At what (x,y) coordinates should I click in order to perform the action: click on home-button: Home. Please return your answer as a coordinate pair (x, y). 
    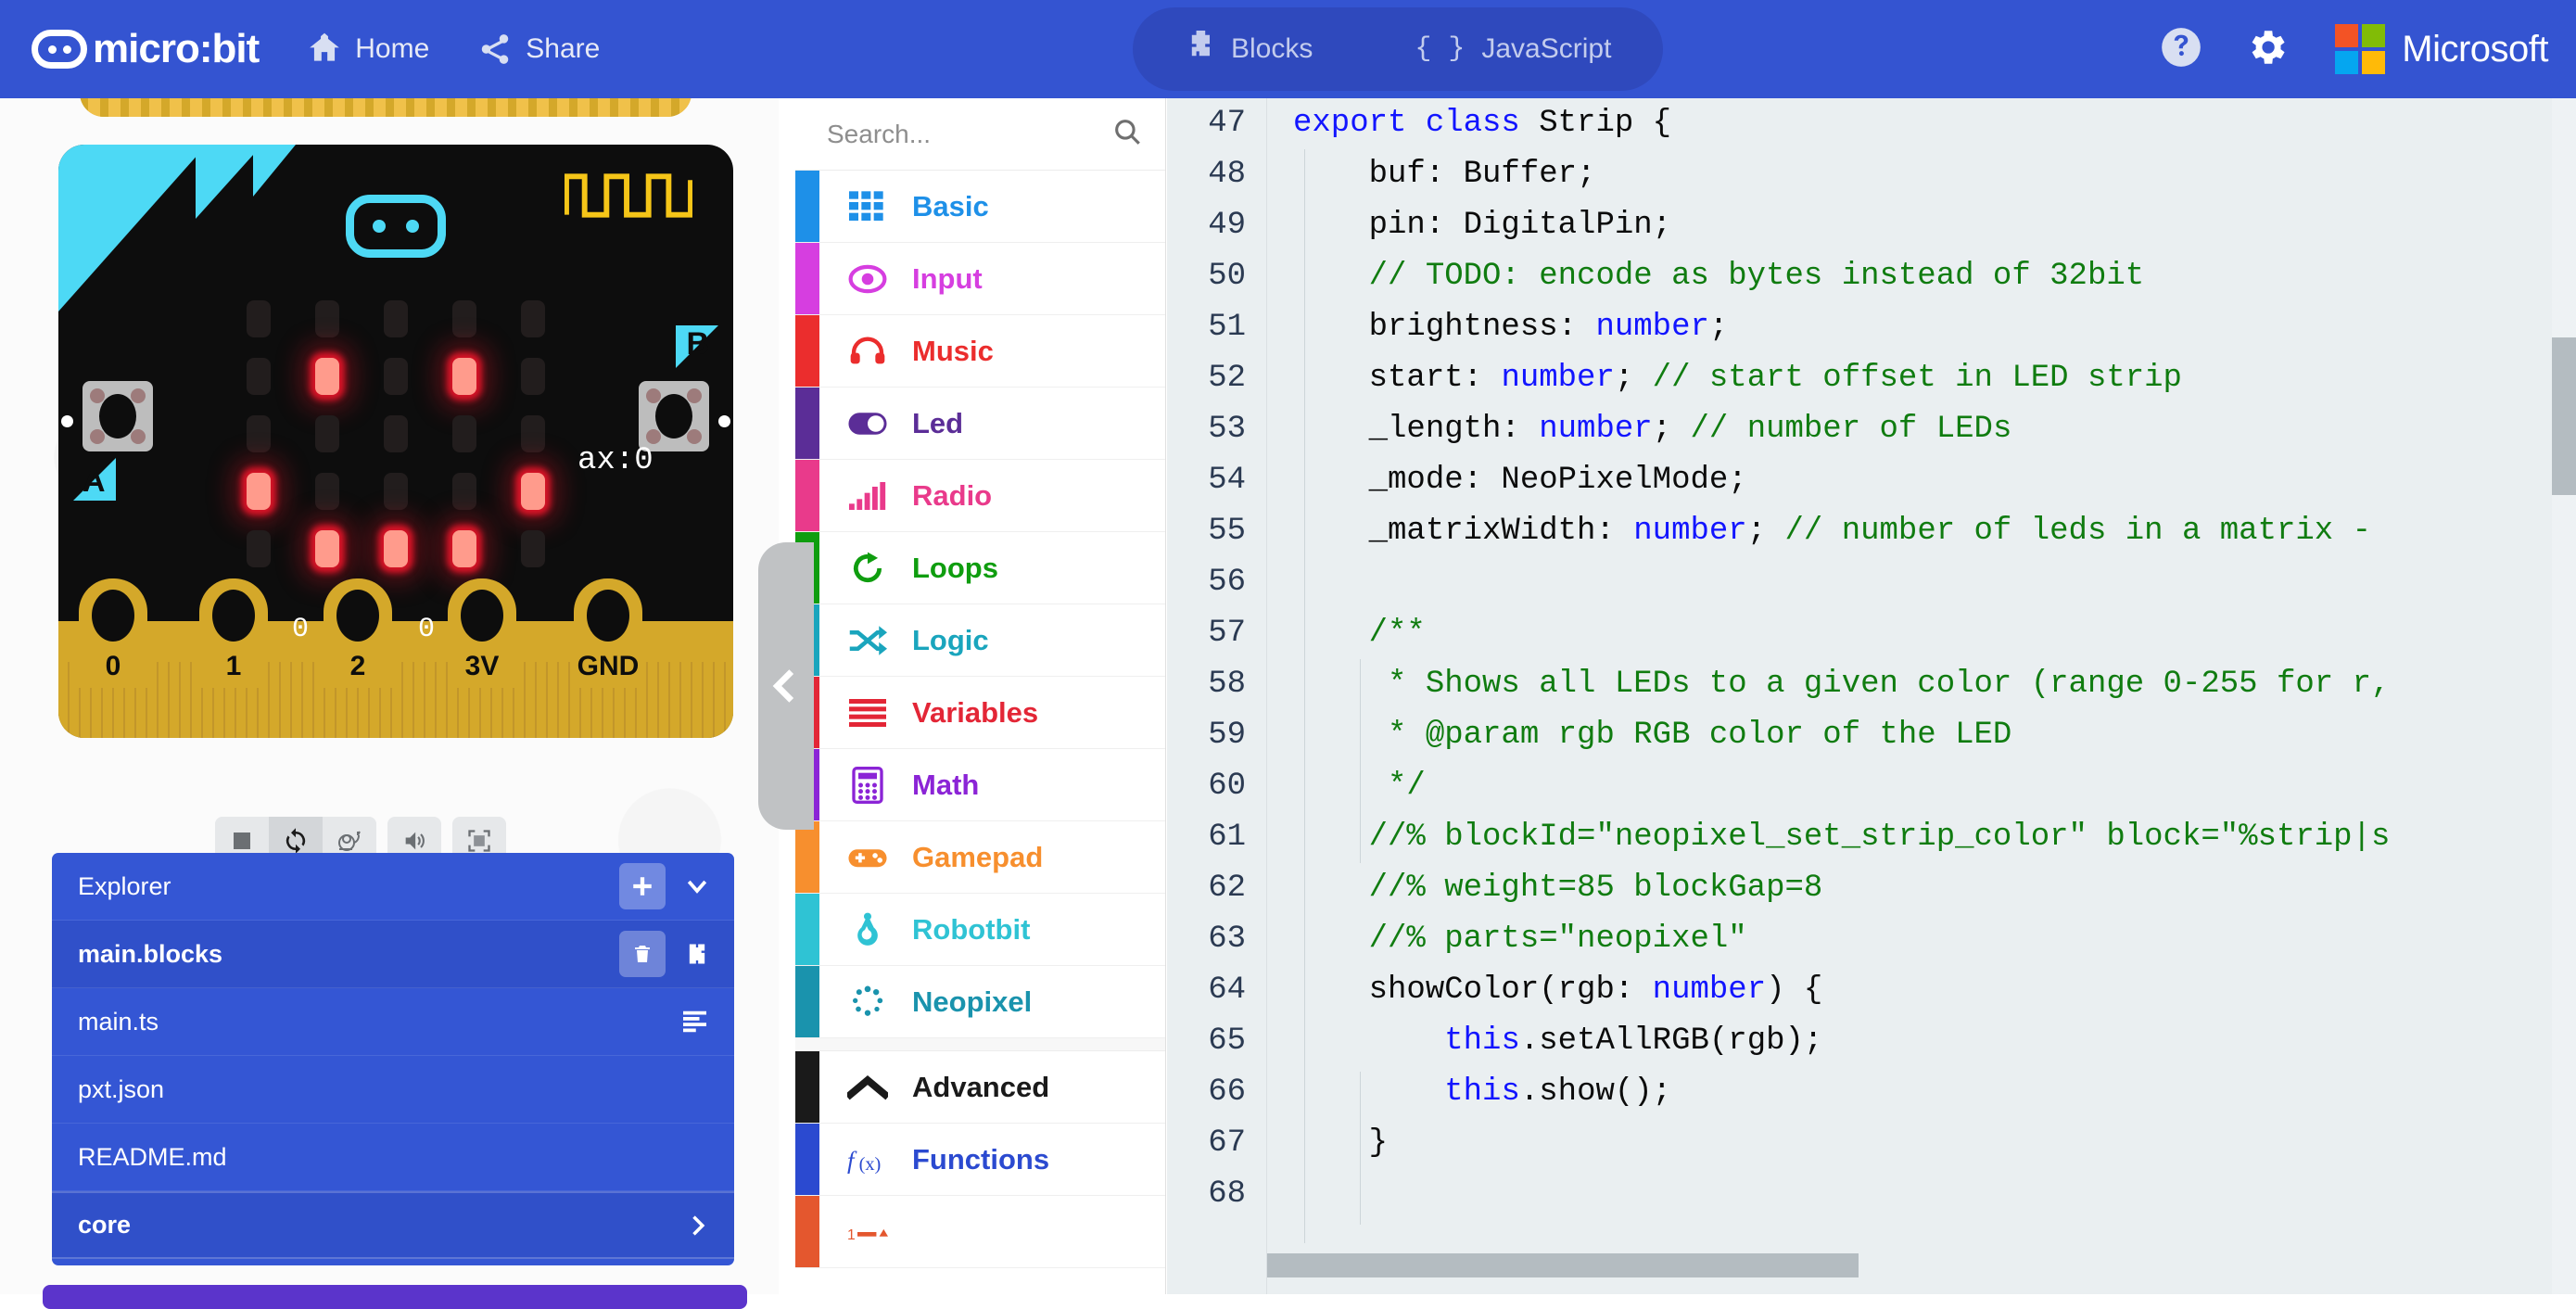
    Looking at the image, I should click on (368, 49).